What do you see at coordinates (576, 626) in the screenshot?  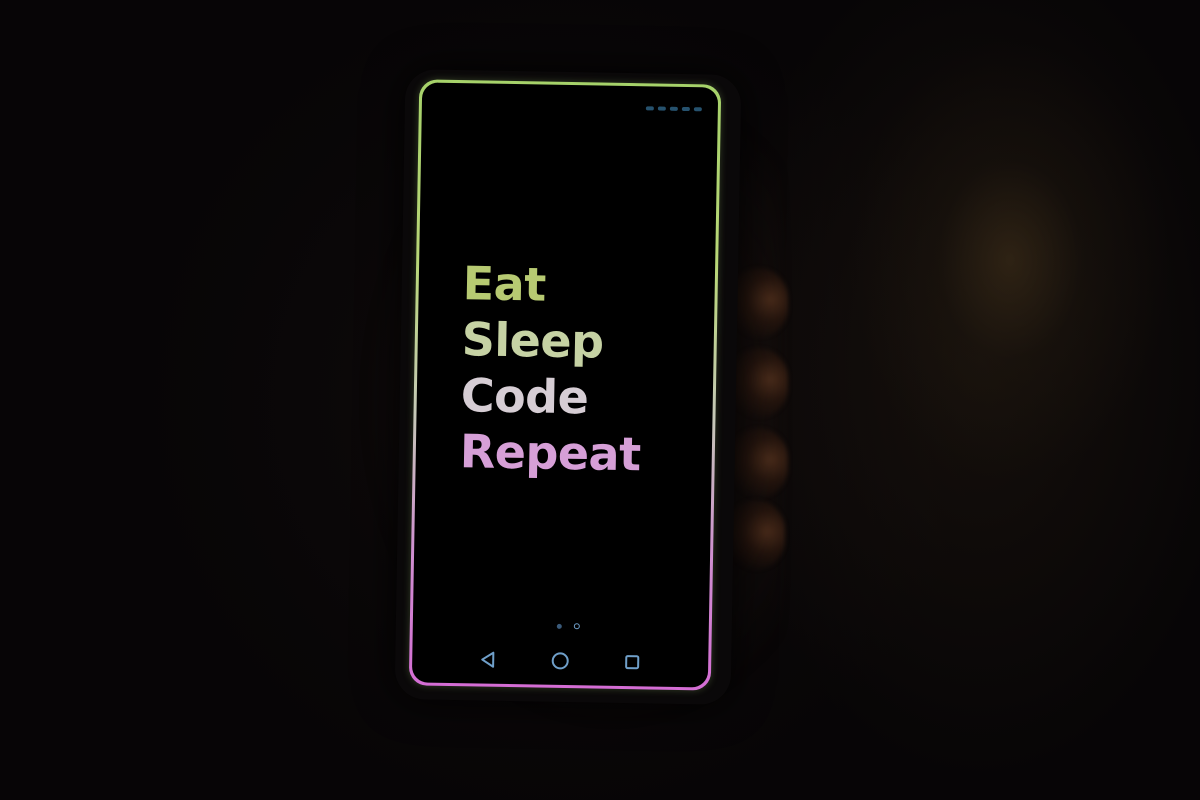 I see `page-dot-current` at bounding box center [576, 626].